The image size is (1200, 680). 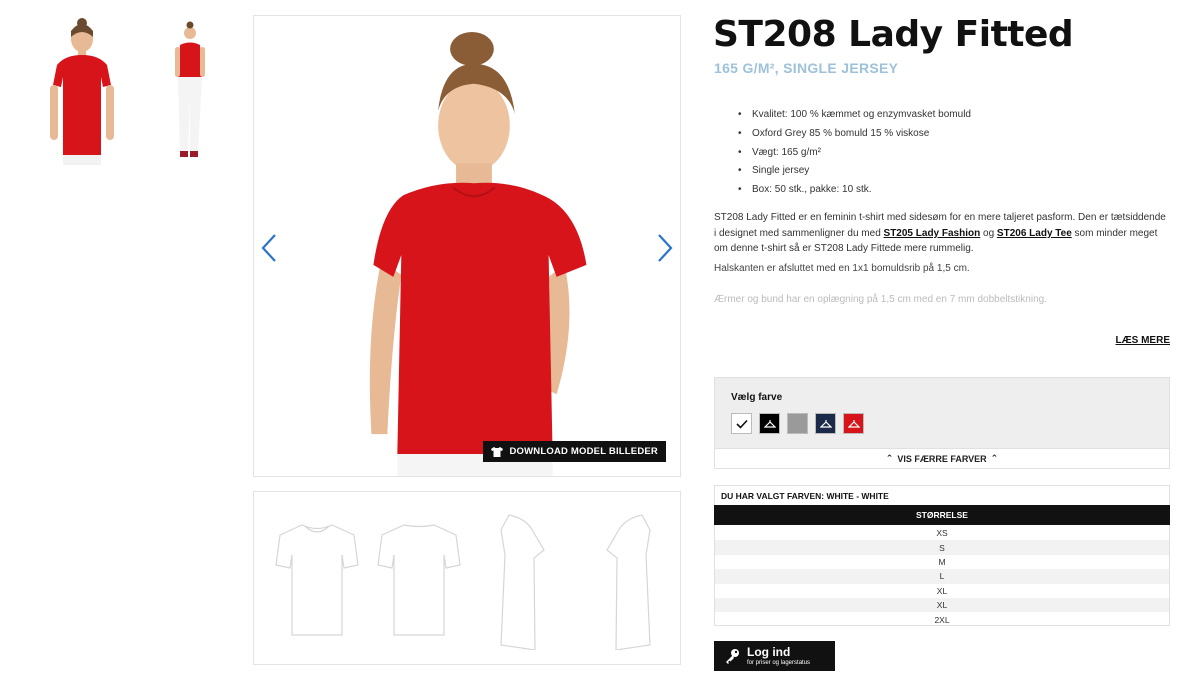 I want to click on color-selector: Vælg farve, so click(x=942, y=413).